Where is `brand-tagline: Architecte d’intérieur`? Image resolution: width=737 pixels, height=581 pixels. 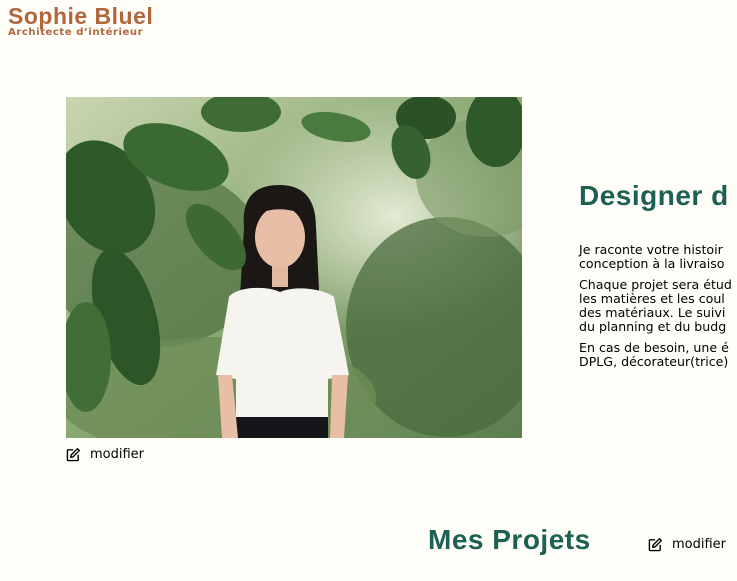
brand-tagline: Architecte d’intérieur is located at coordinates (76, 32).